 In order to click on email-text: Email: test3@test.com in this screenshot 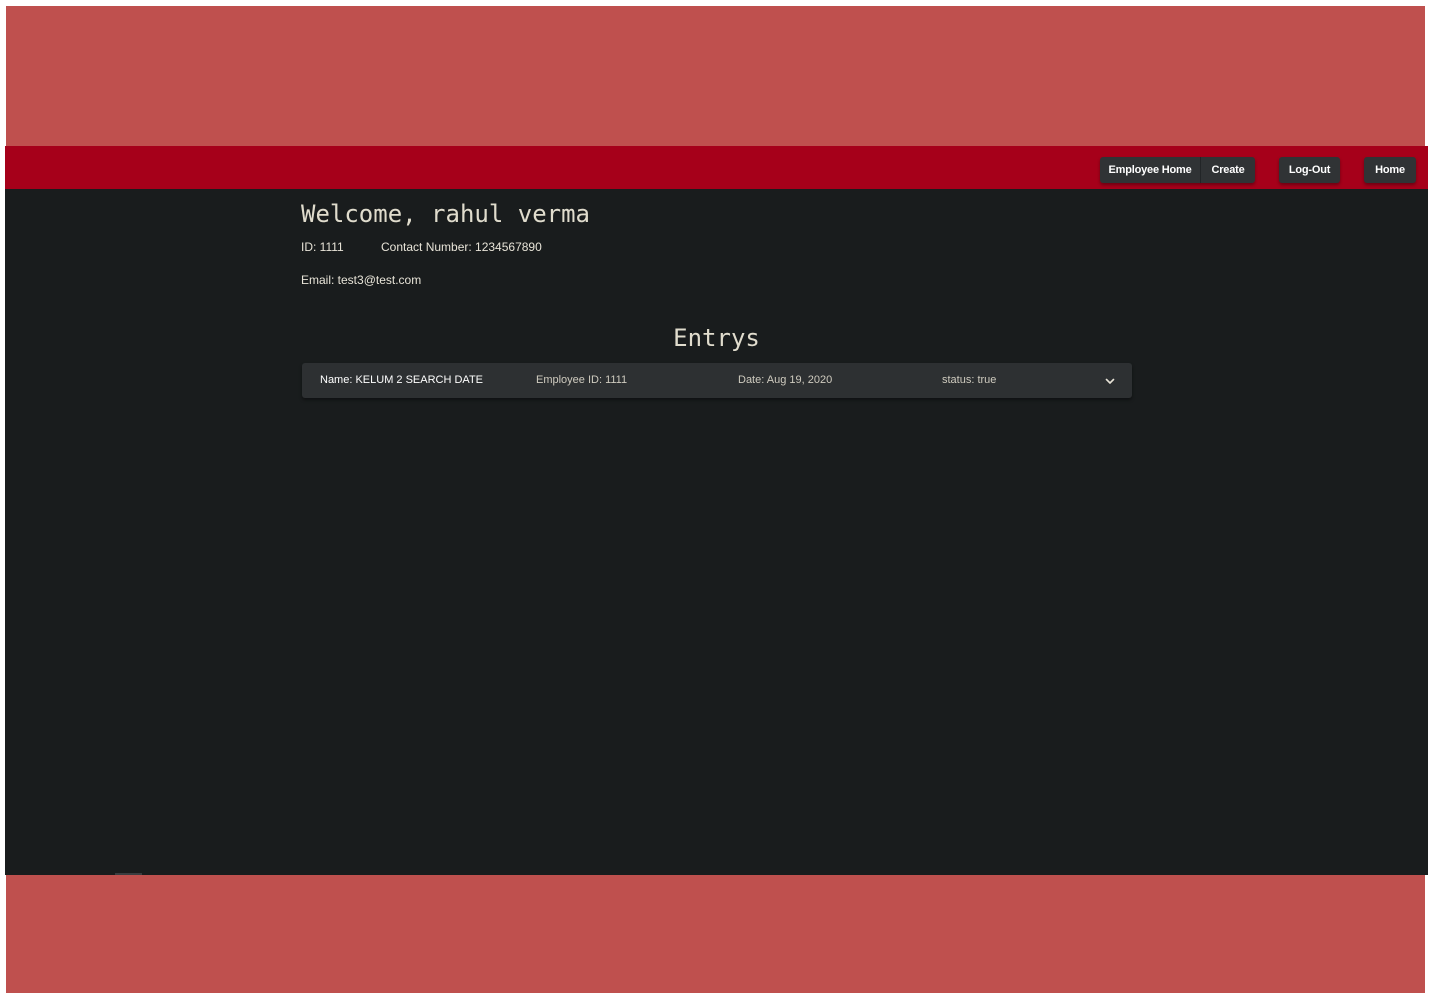, I will do `click(361, 280)`.